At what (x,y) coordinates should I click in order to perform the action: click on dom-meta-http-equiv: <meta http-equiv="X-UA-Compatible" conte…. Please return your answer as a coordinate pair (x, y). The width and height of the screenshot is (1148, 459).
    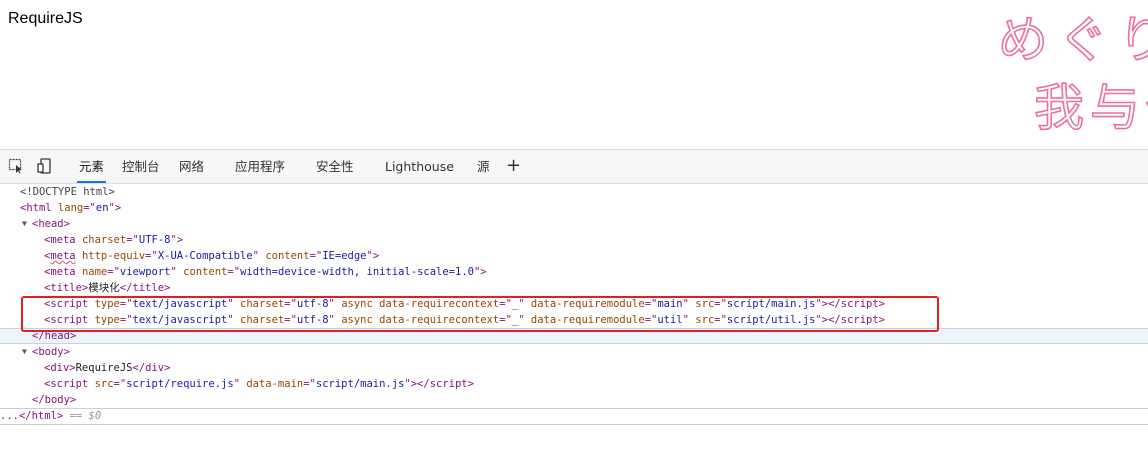
    Looking at the image, I should click on (574, 256).